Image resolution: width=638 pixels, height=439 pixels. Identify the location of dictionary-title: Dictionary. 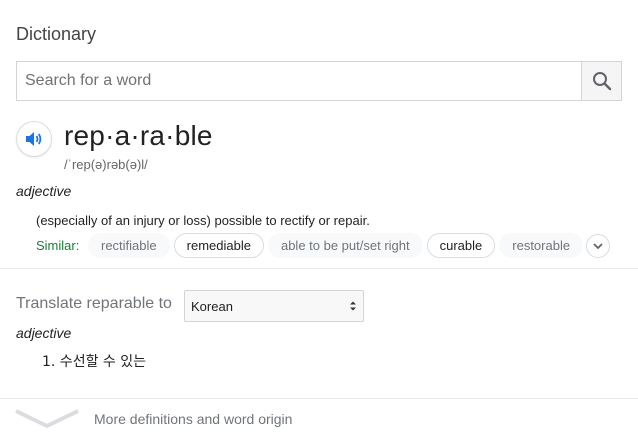
(56, 34).